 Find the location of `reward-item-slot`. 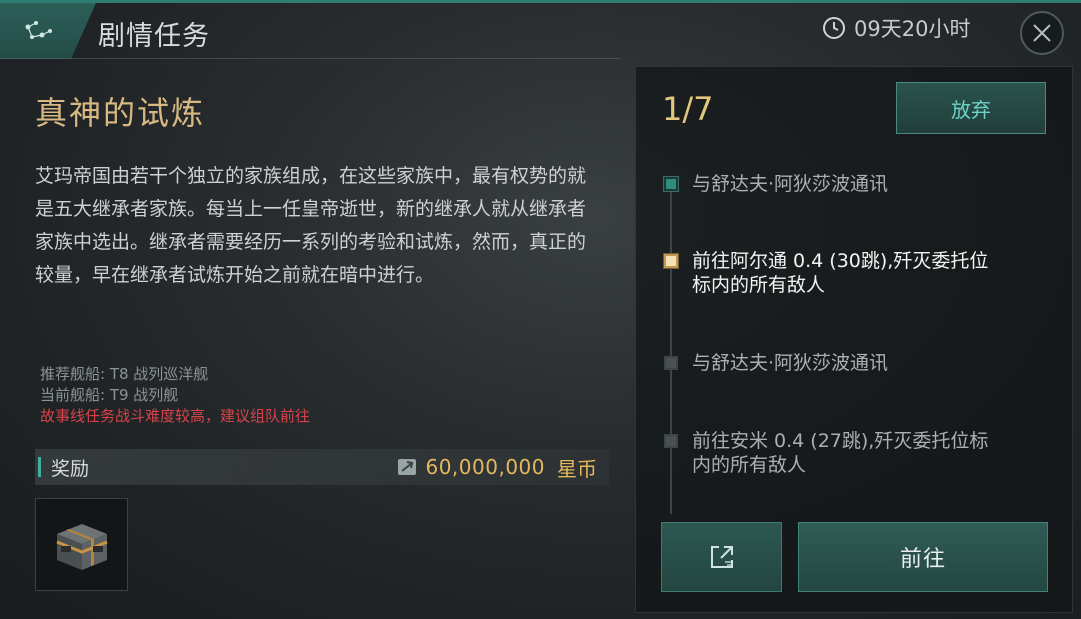

reward-item-slot is located at coordinates (81, 544).